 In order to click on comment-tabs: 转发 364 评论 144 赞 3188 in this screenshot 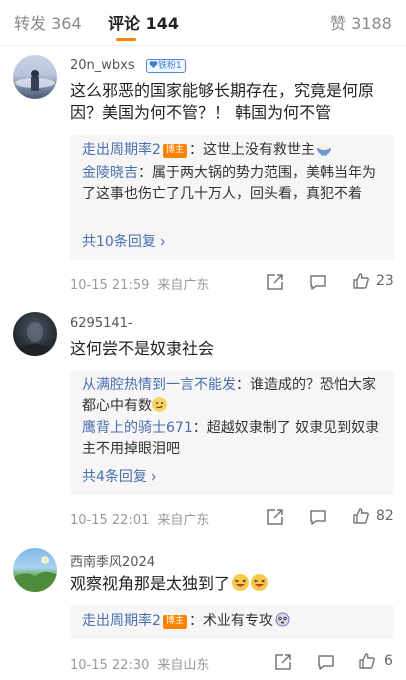, I will do `click(203, 23)`.